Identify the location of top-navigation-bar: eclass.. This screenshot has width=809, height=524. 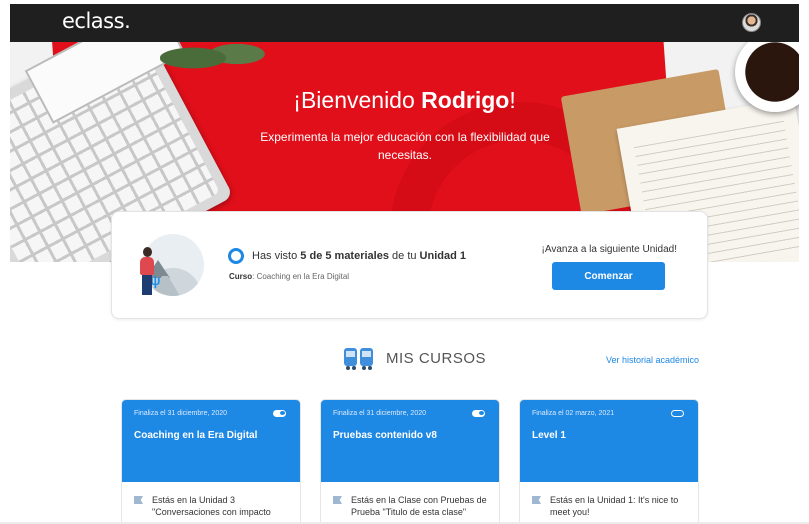
(404, 23).